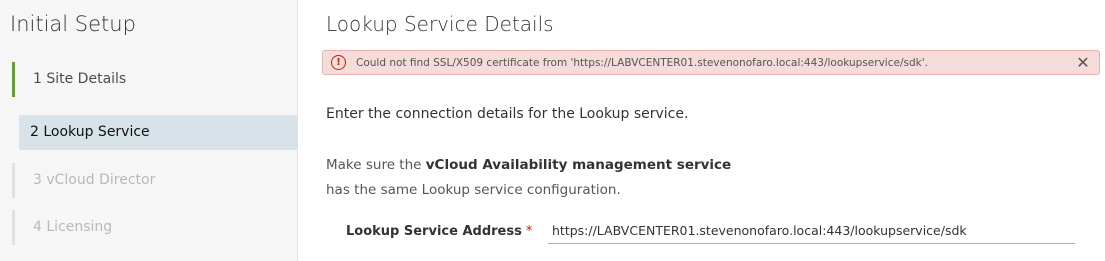 The image size is (1105, 261). Describe the element at coordinates (434, 231) in the screenshot. I see `lookup-address-label-text: Lookup Service Address` at that location.